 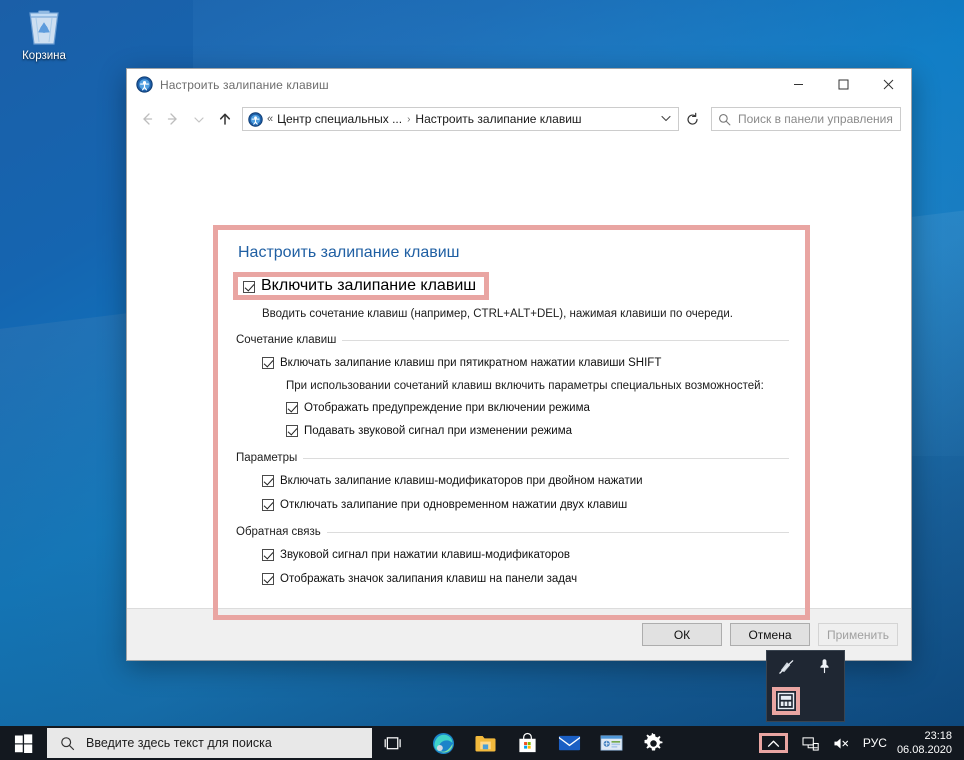 I want to click on taskbar-app-control-panel, so click(x=611, y=743).